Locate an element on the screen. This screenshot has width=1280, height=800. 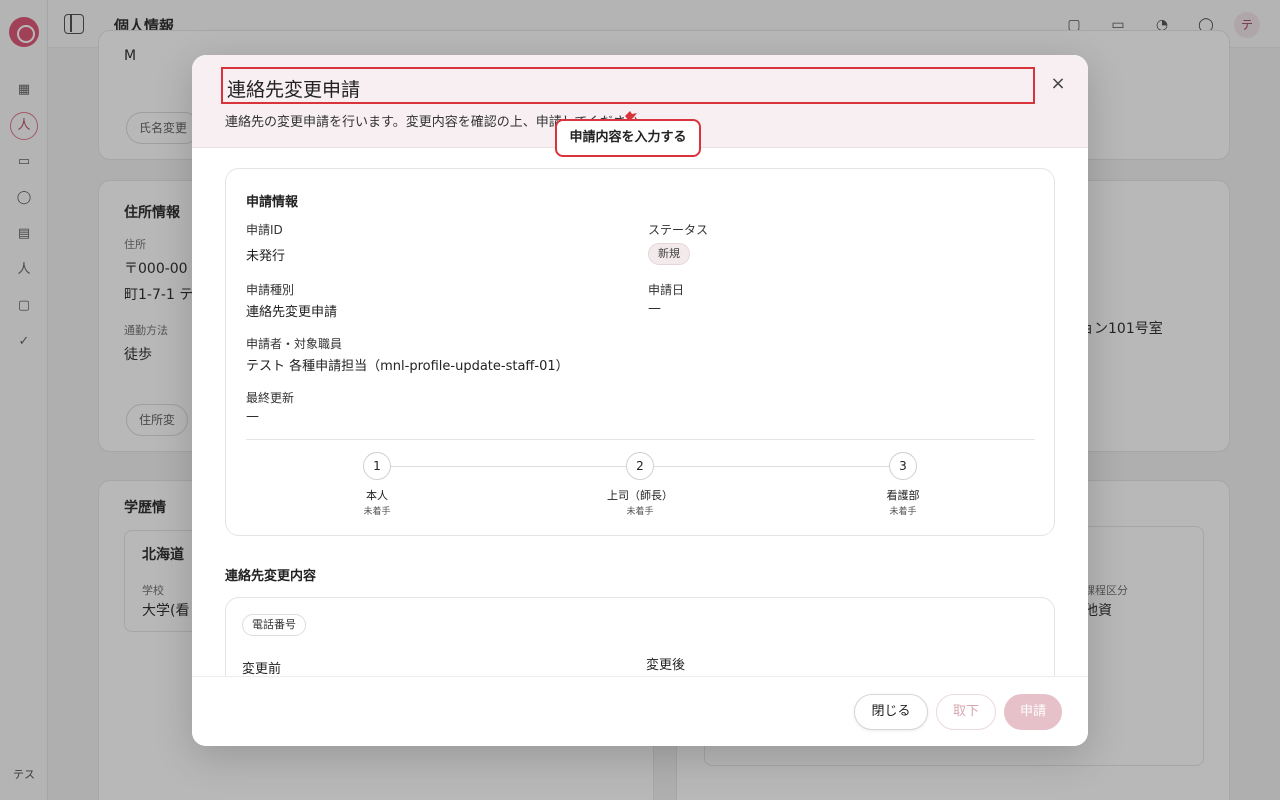
step-3-status: 未着手 is located at coordinates (903, 512).